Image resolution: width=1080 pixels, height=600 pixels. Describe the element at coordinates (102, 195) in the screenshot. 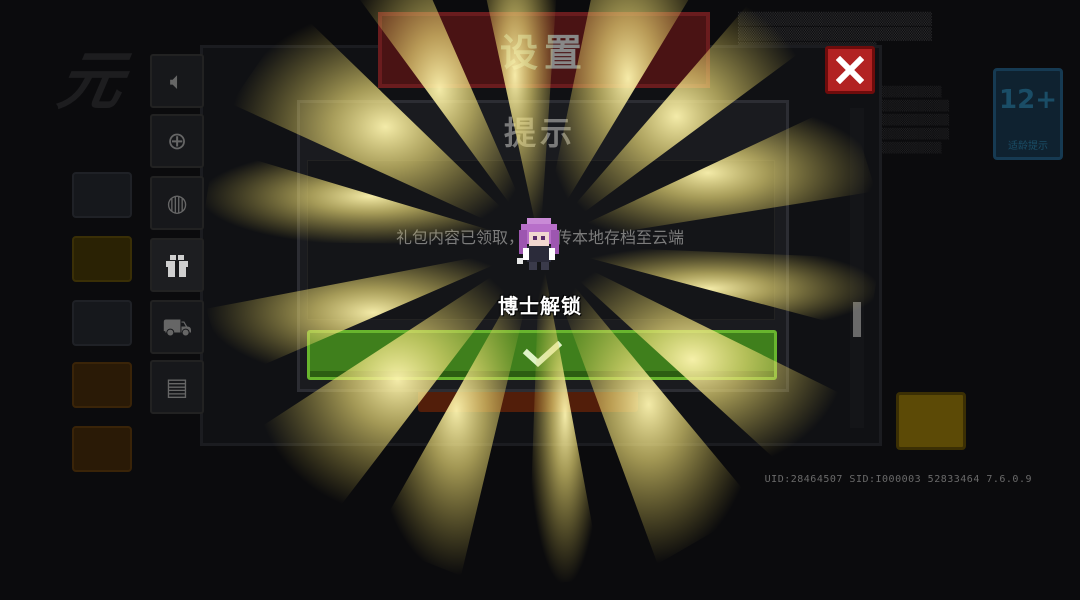

I see `announcement-button` at that location.